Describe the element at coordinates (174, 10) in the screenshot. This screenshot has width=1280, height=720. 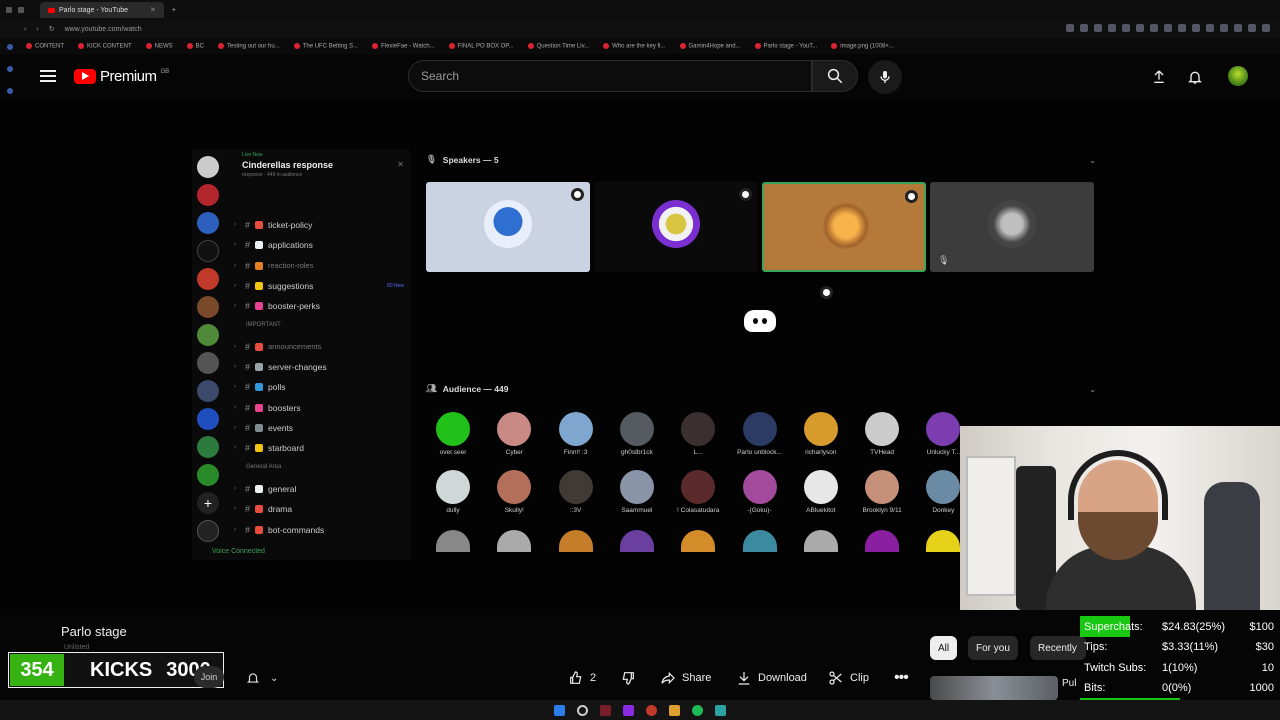
I see `new-tab-button: +` at that location.